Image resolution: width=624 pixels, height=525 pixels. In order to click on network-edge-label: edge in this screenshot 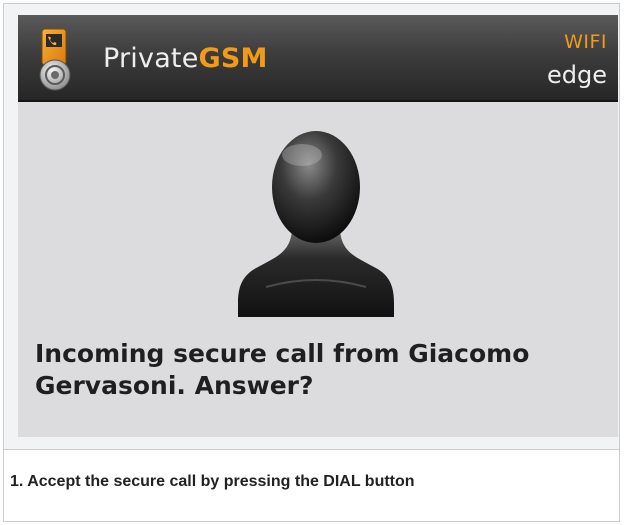, I will do `click(577, 75)`.